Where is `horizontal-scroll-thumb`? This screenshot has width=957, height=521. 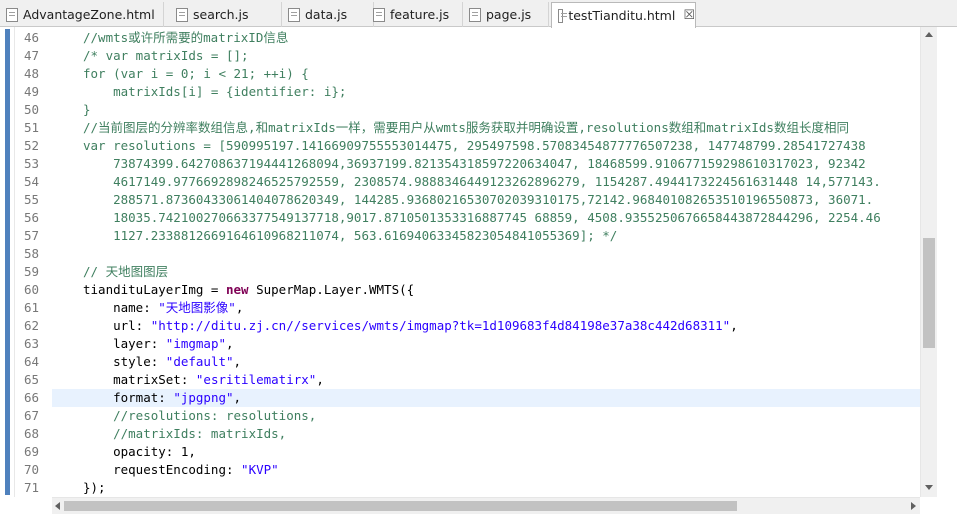 horizontal-scroll-thumb is located at coordinates (400, 506).